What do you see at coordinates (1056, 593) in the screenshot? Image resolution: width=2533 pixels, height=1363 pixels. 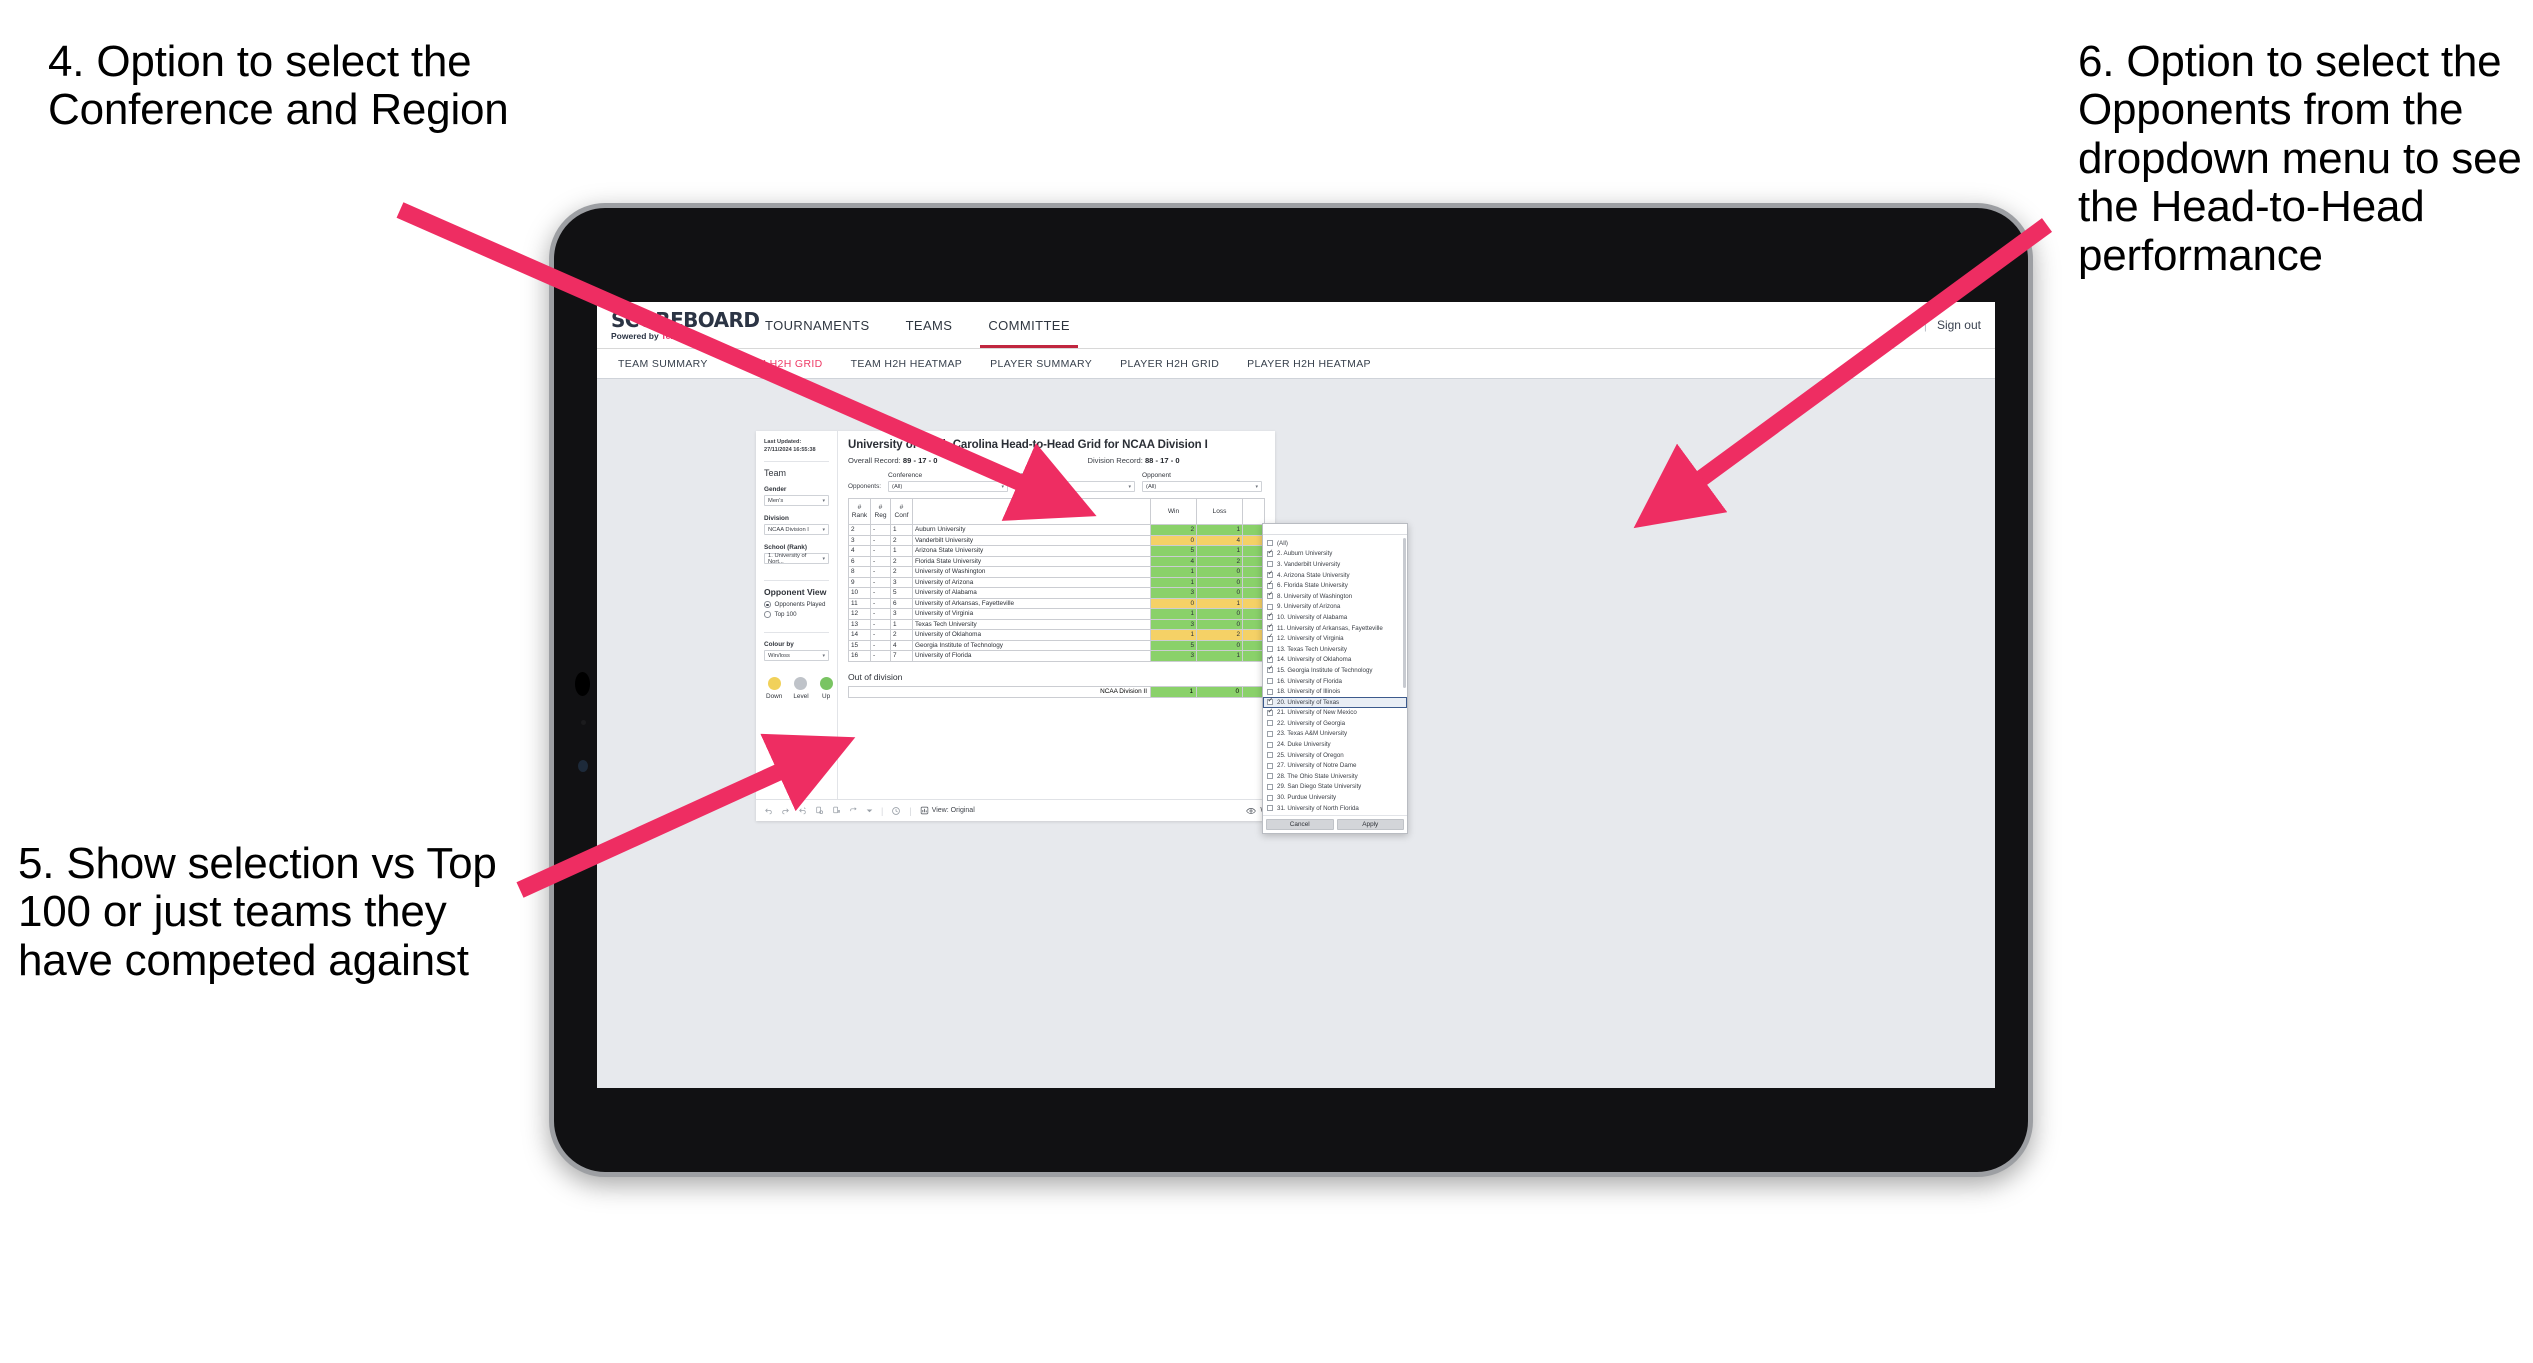 I see `table-row: 10-5 University of Alabama 3 0` at bounding box center [1056, 593].